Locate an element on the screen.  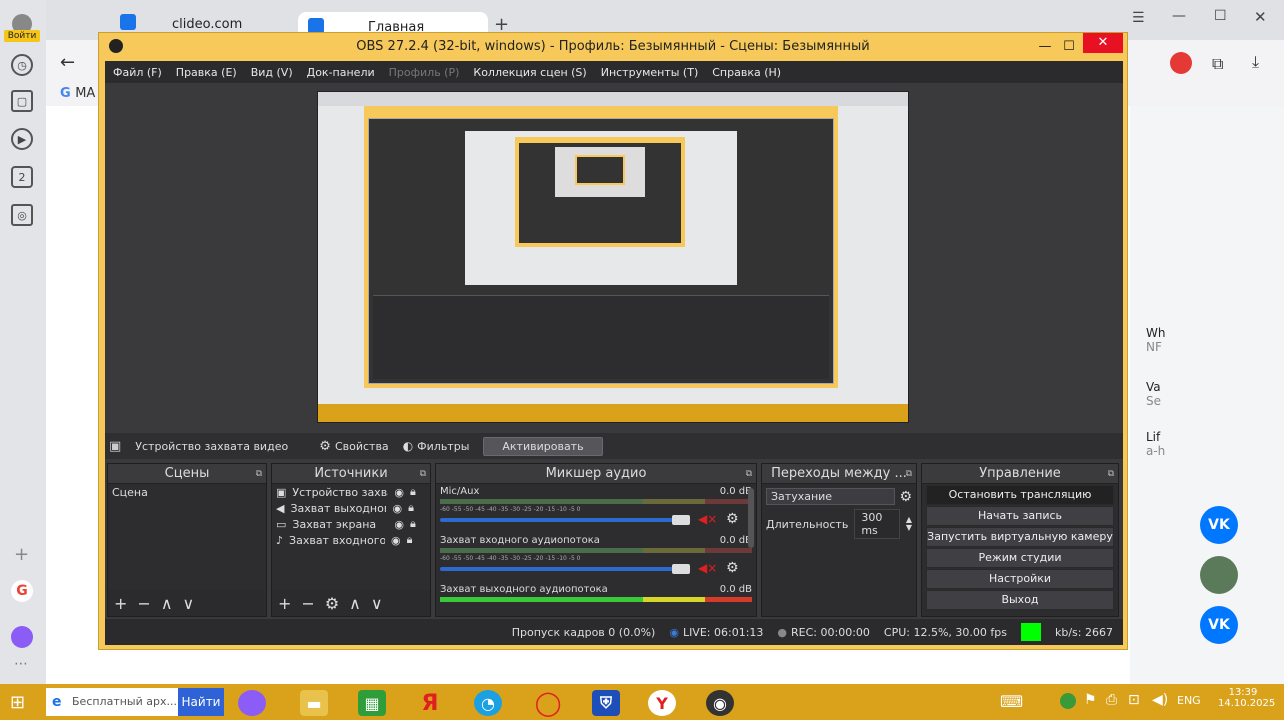
filters-button: ◐ Фильтры is located at coordinates (436, 446).